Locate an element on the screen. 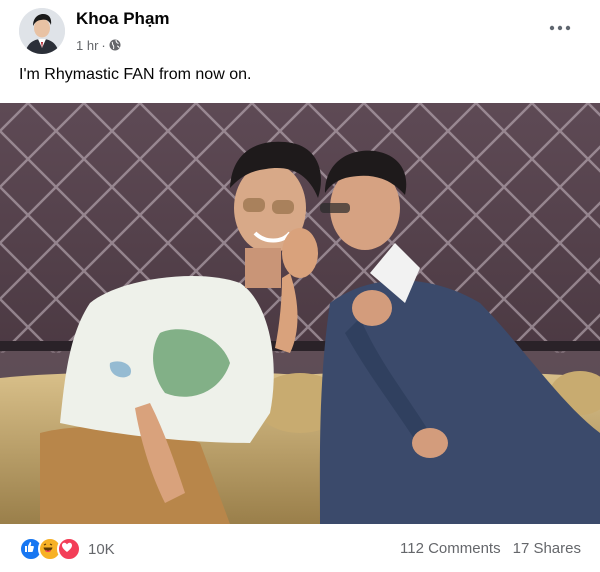 This screenshot has height=572, width=600. stats-spacer is located at coordinates (507, 548).